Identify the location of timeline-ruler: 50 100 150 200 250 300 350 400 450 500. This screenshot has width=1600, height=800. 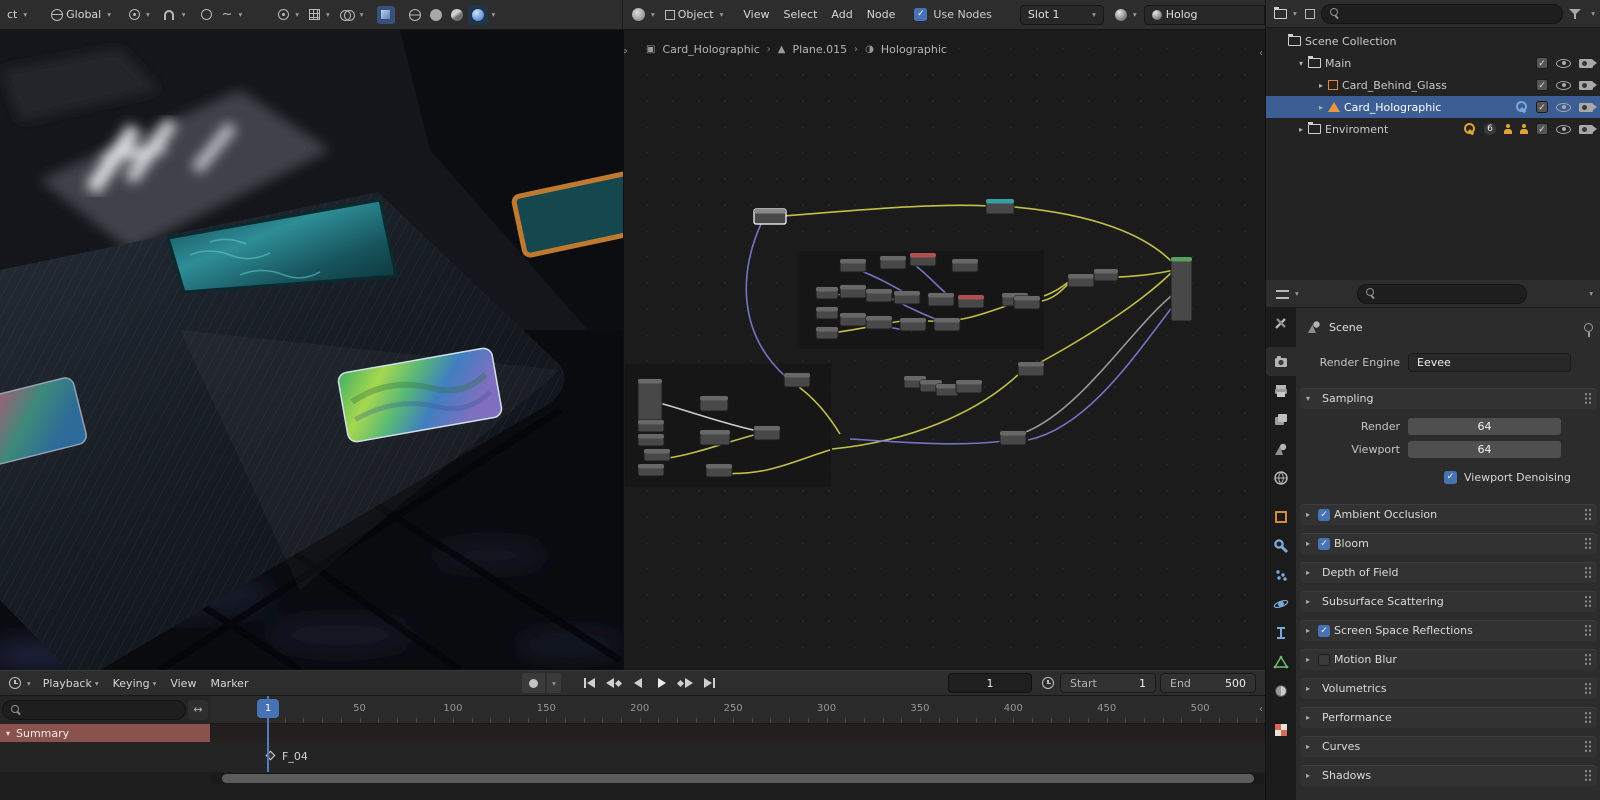
(737, 710).